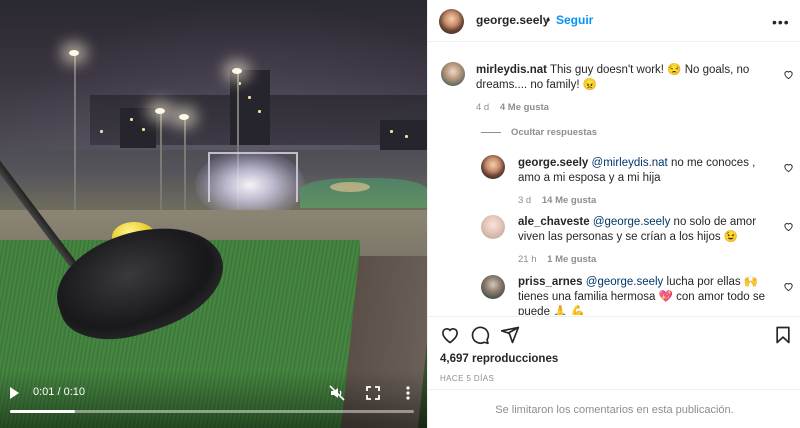 The image size is (800, 428). What do you see at coordinates (574, 20) in the screenshot?
I see `follow-button: Seguir` at bounding box center [574, 20].